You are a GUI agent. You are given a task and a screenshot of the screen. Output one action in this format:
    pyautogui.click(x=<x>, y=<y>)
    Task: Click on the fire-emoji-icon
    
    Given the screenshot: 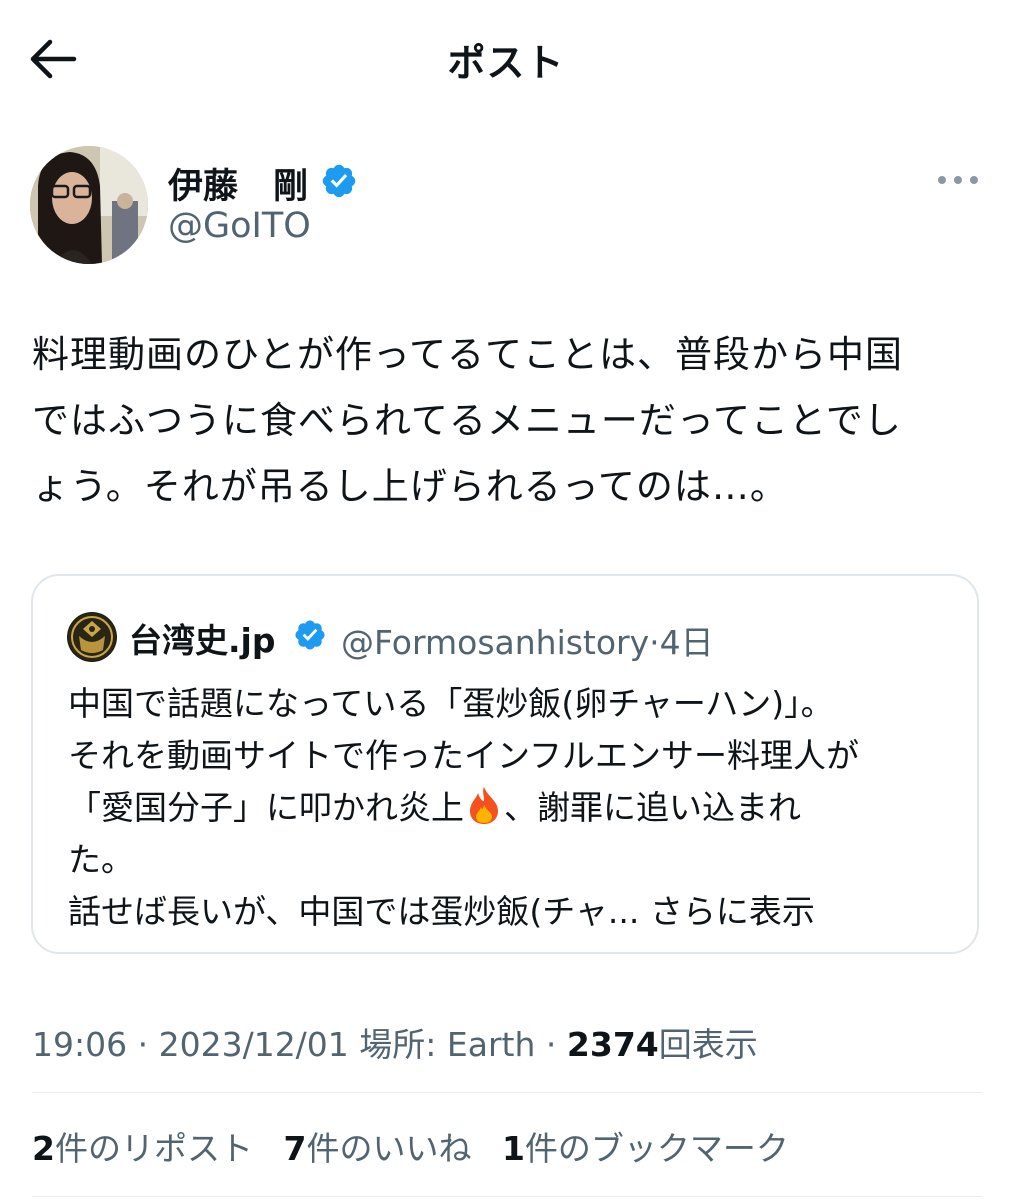 What is the action you would take?
    pyautogui.click(x=484, y=805)
    